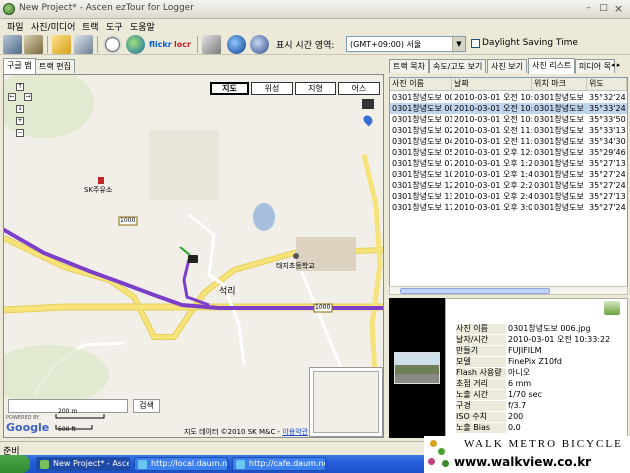  Describe the element at coordinates (481, 340) in the screenshot. I see `info-key: 날자/시간` at that location.